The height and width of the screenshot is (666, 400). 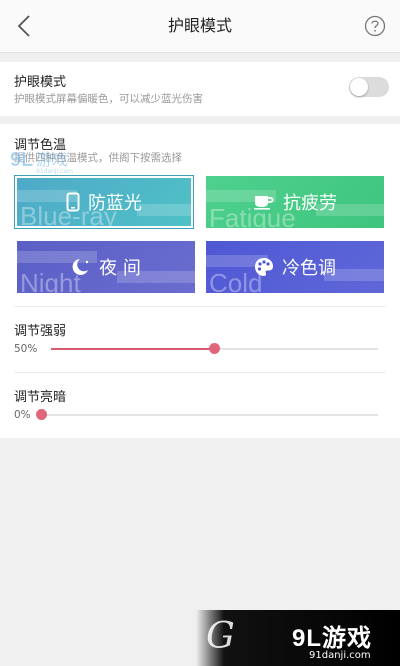 What do you see at coordinates (120, 268) in the screenshot?
I see `mode-label: 夜 间` at bounding box center [120, 268].